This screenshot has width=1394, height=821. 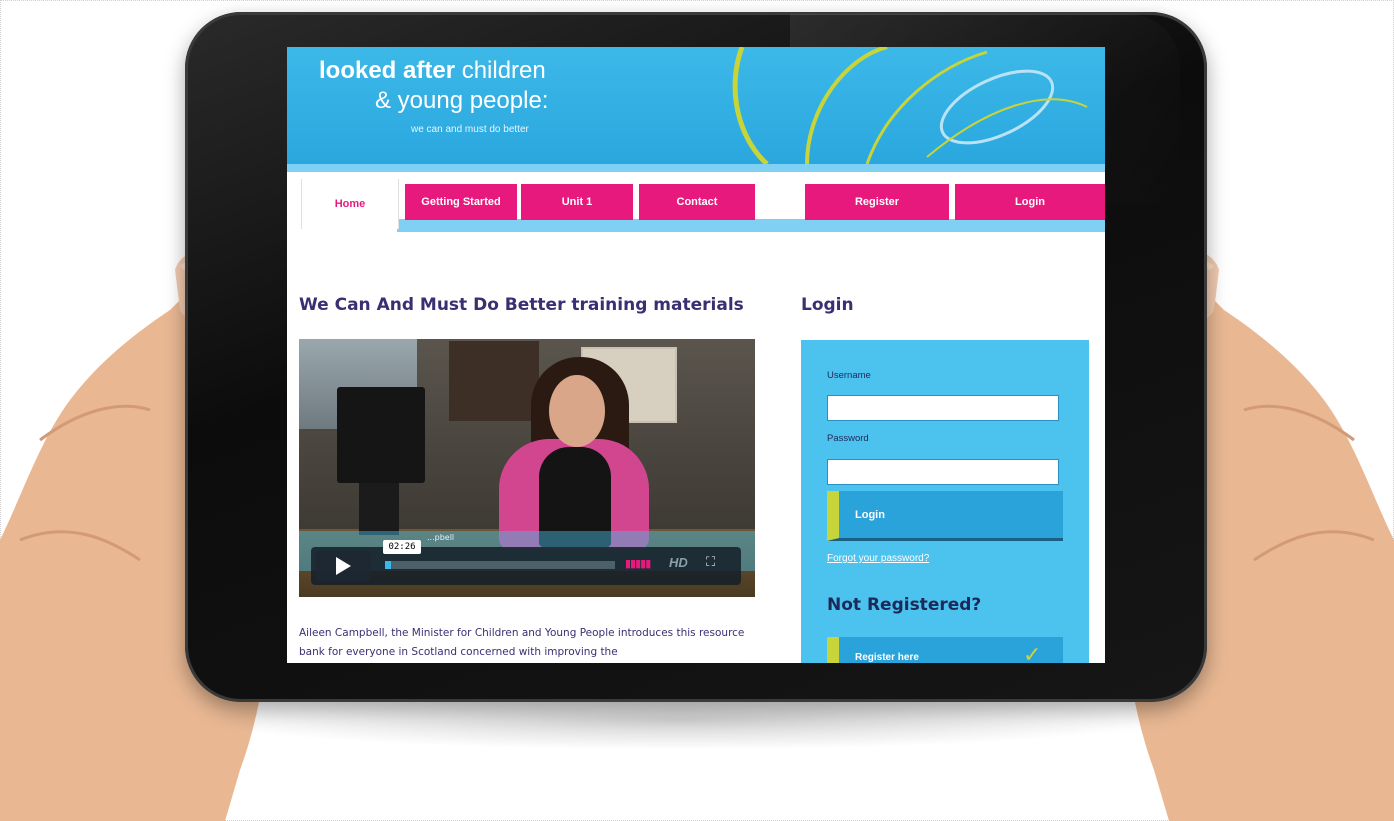 I want to click on logo-line-2: & young people:, so click(x=462, y=100).